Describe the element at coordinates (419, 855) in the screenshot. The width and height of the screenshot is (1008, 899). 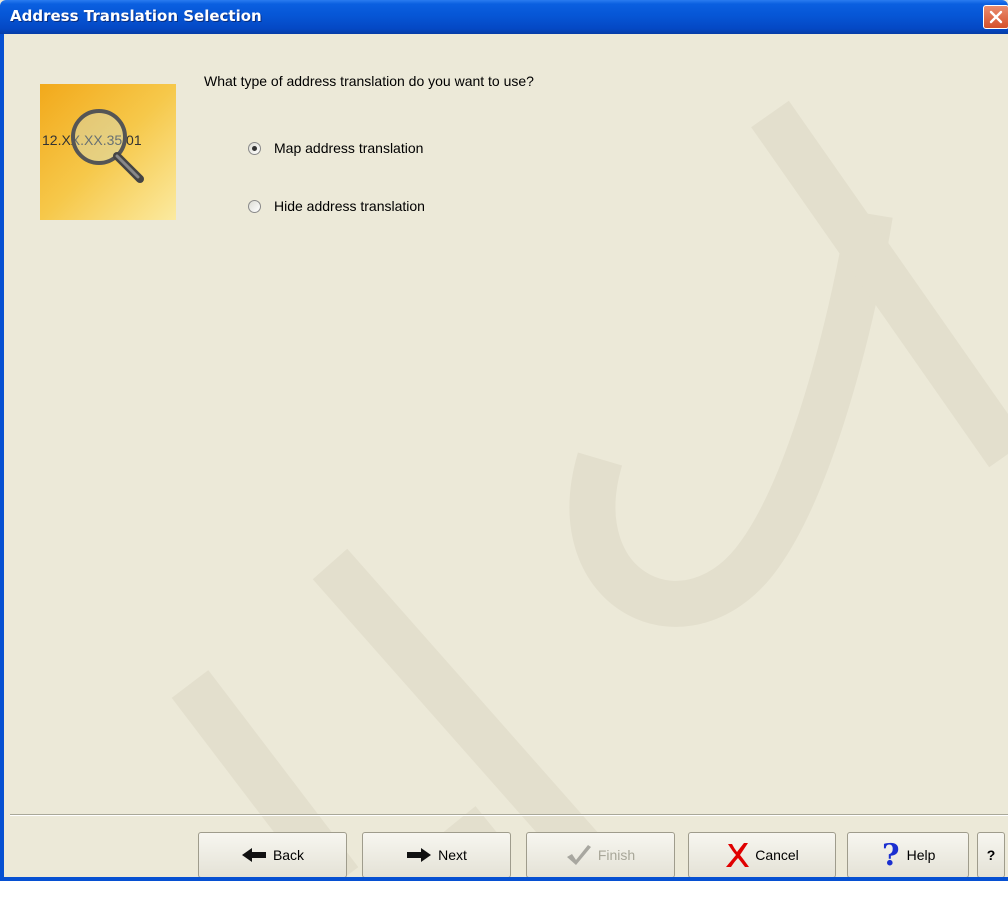
I see `arrow-right-icon` at that location.